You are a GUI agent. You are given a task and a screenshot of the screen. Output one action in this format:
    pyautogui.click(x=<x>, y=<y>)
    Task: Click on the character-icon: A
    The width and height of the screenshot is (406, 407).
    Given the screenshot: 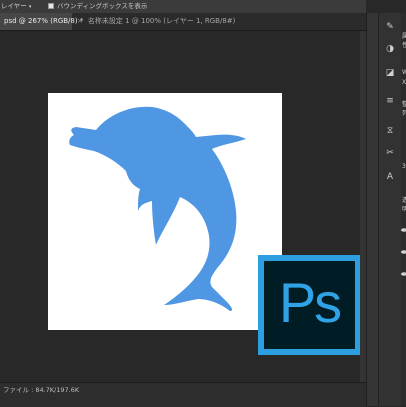 What is the action you would take?
    pyautogui.click(x=390, y=177)
    